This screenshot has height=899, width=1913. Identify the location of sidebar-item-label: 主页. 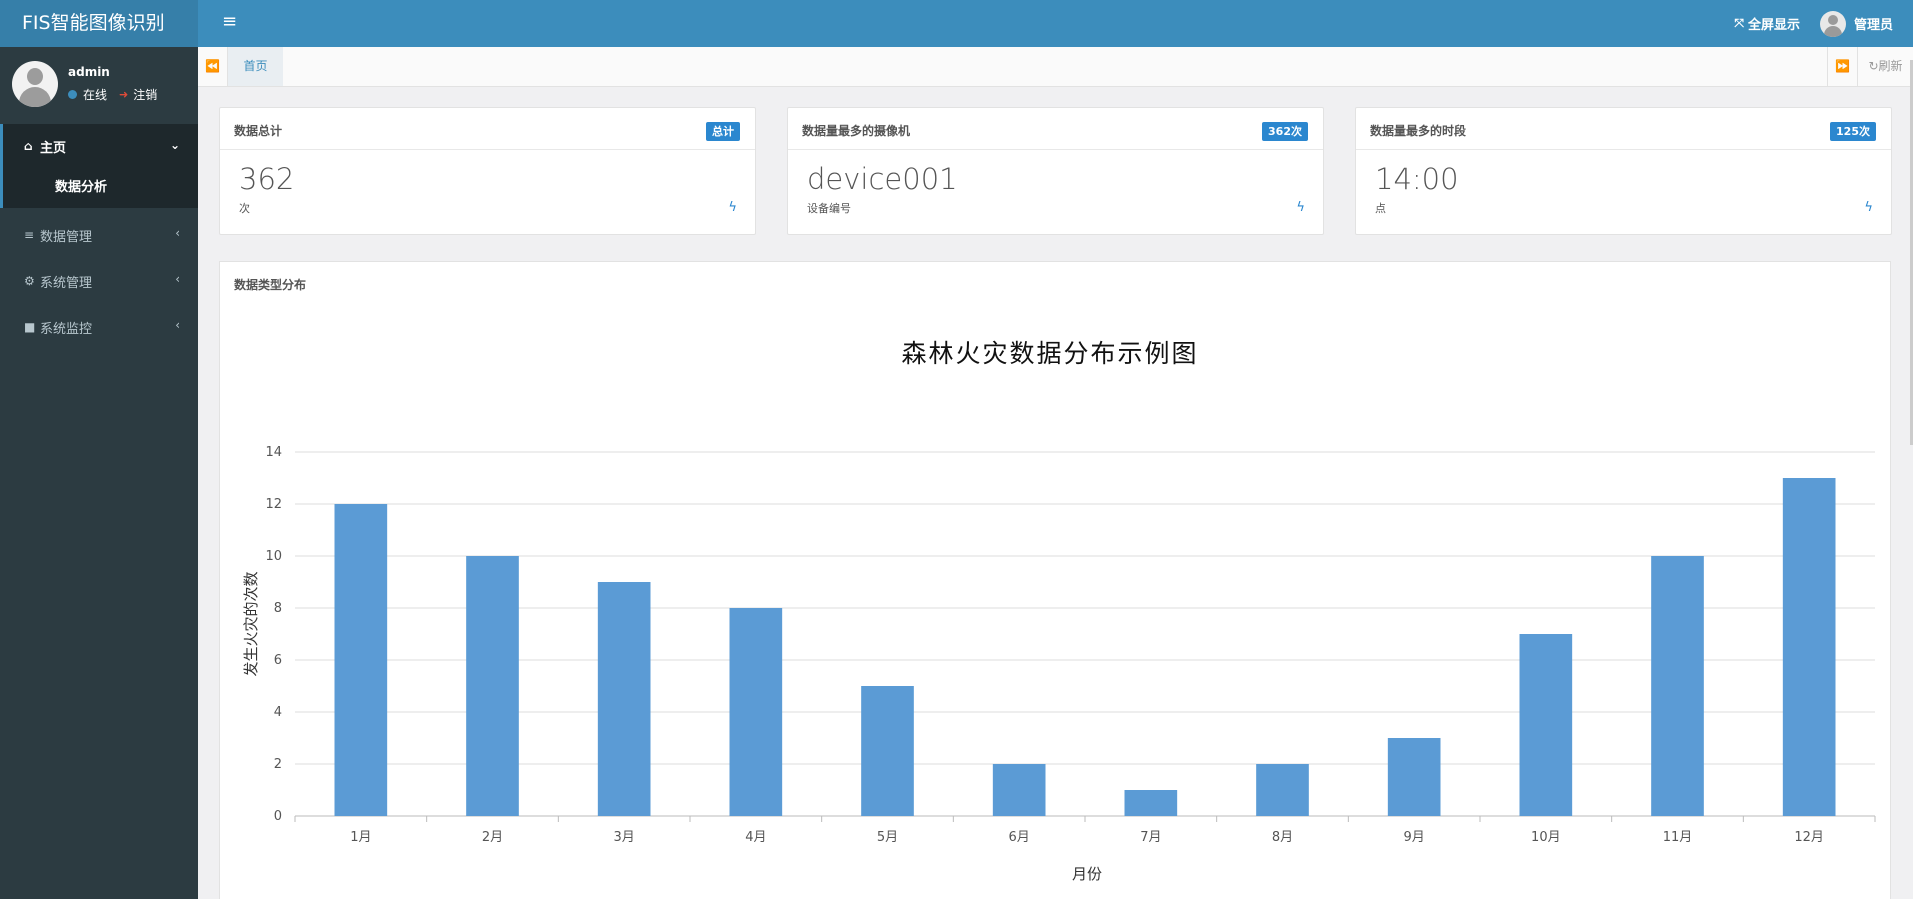
(53, 148).